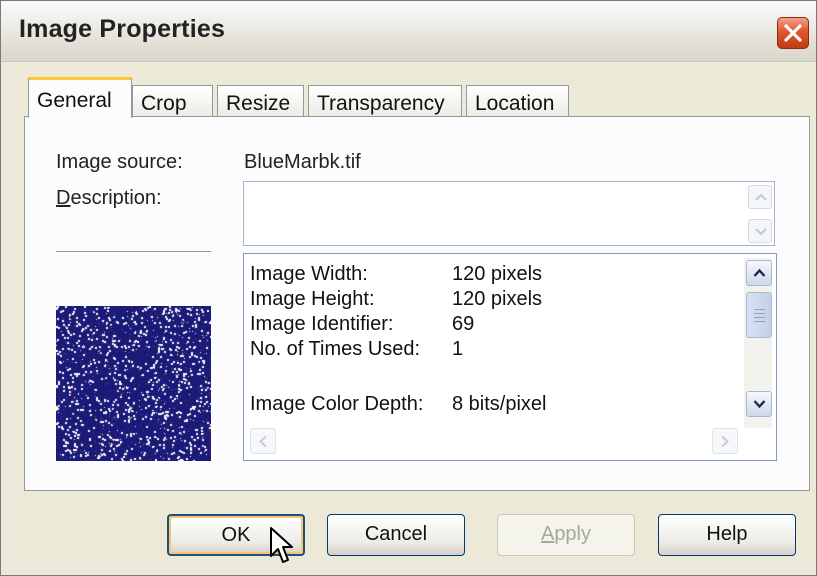  I want to click on mouse-cursor-icon, so click(281, 545).